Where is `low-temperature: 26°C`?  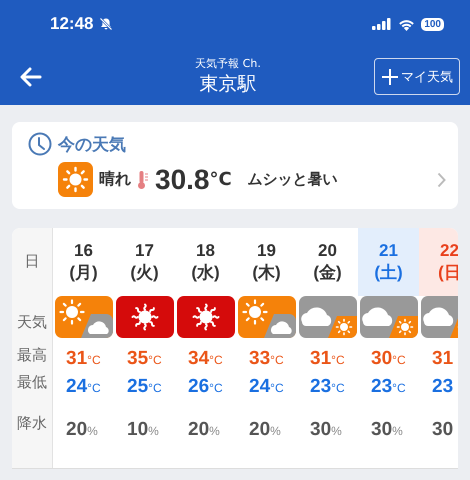 low-temperature: 26°C is located at coordinates (205, 387).